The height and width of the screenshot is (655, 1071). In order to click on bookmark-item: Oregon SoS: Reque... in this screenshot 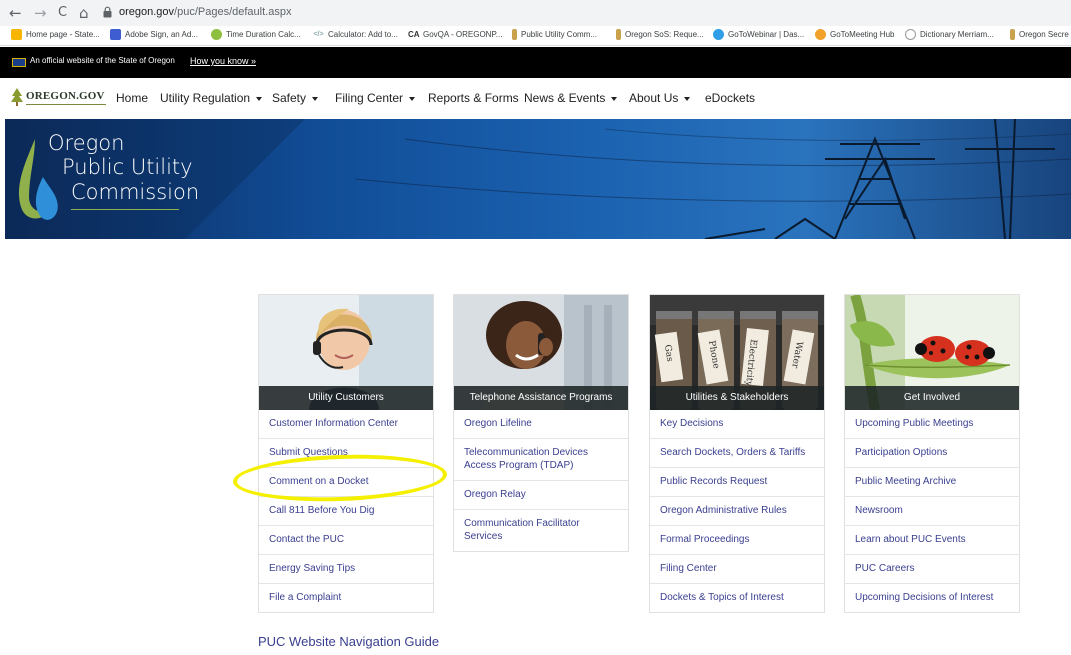, I will do `click(660, 34)`.